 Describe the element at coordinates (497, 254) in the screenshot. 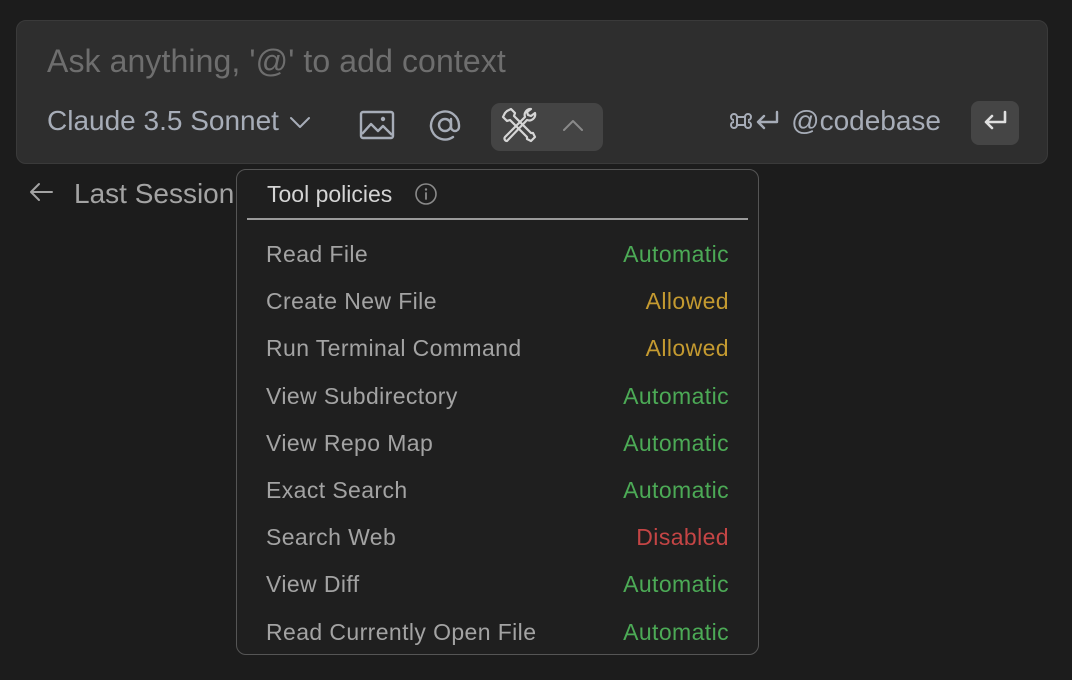

I see `policy-row: Read File Automatic` at that location.